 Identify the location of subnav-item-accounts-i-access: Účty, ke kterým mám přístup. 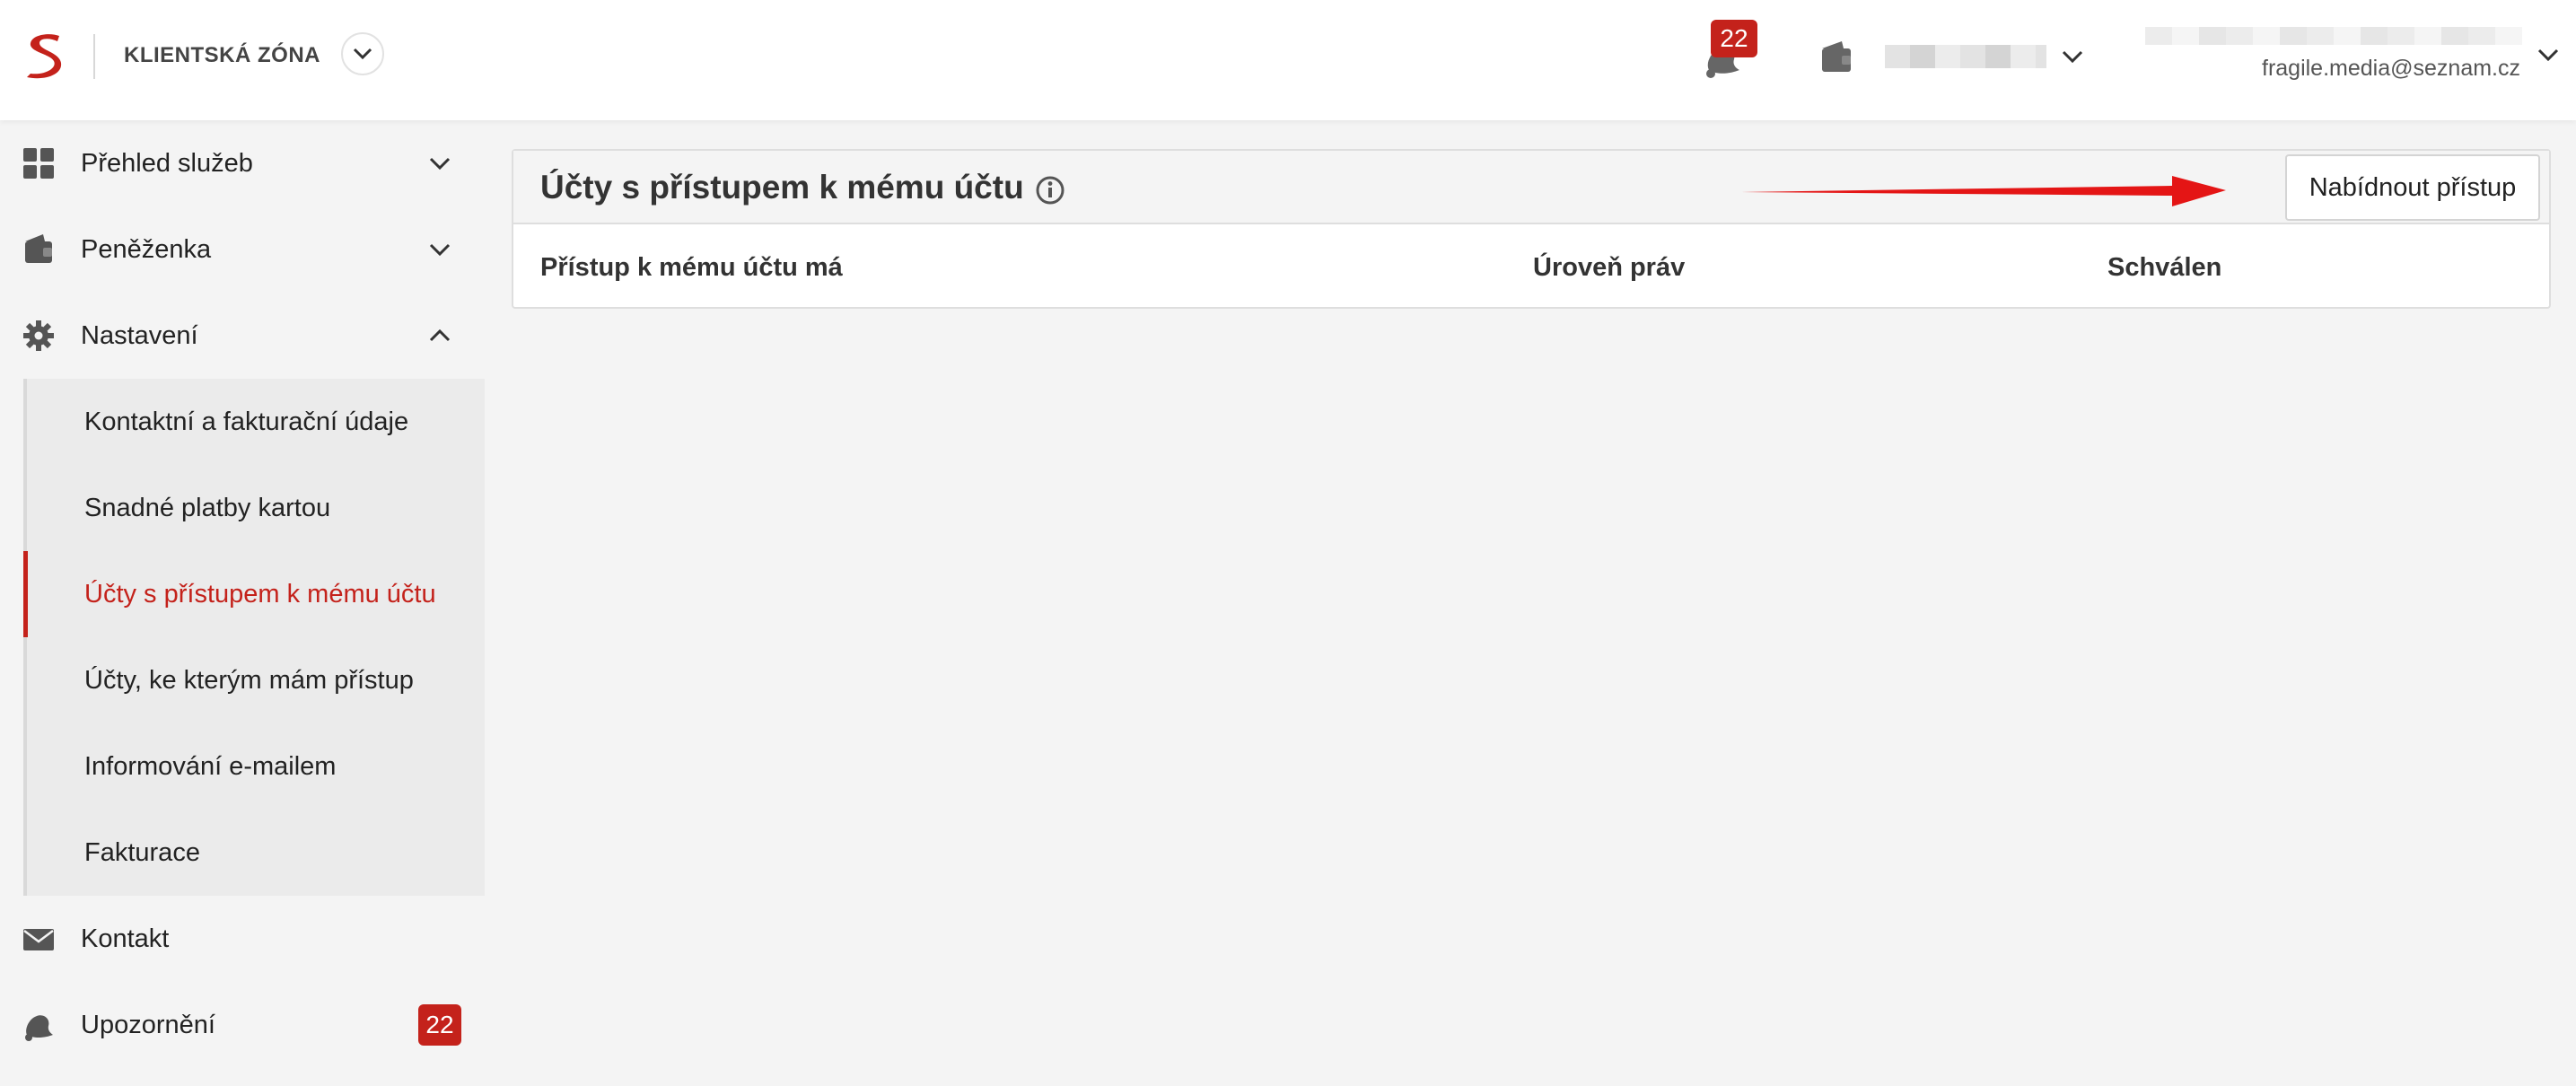
(256, 680).